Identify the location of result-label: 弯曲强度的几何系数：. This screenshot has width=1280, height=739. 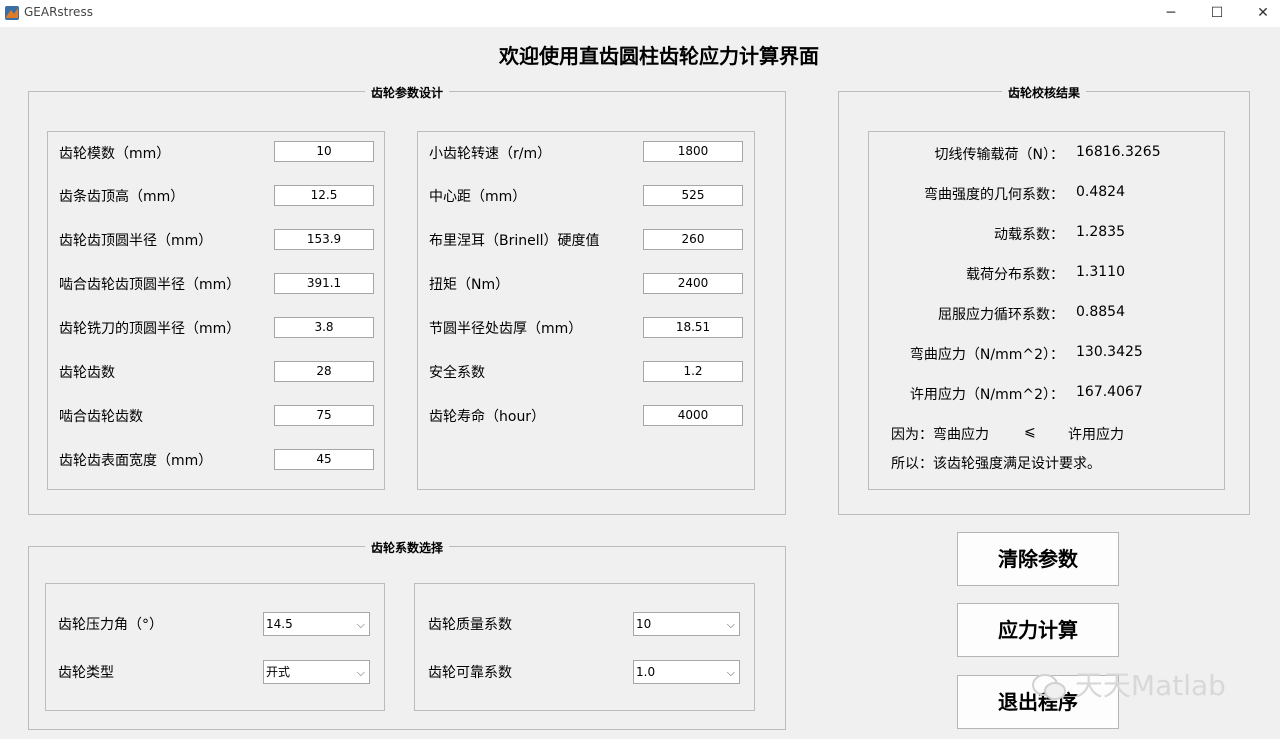
(994, 195).